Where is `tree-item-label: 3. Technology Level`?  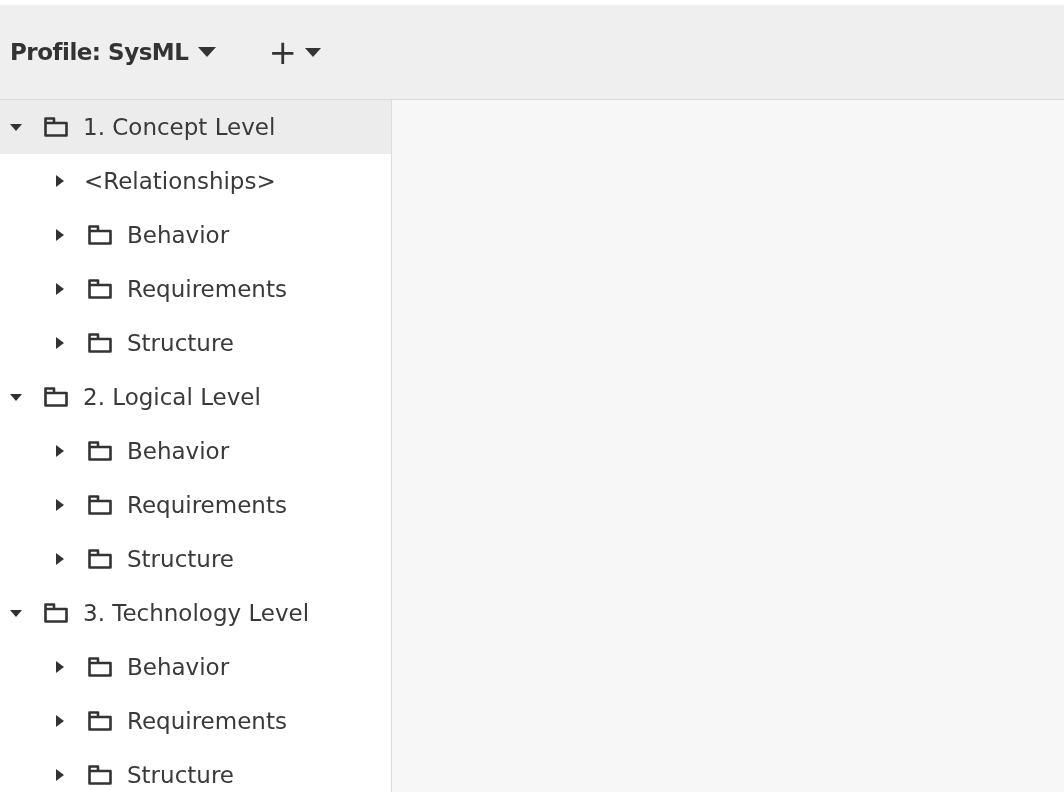
tree-item-label: 3. Technology Level is located at coordinates (196, 613).